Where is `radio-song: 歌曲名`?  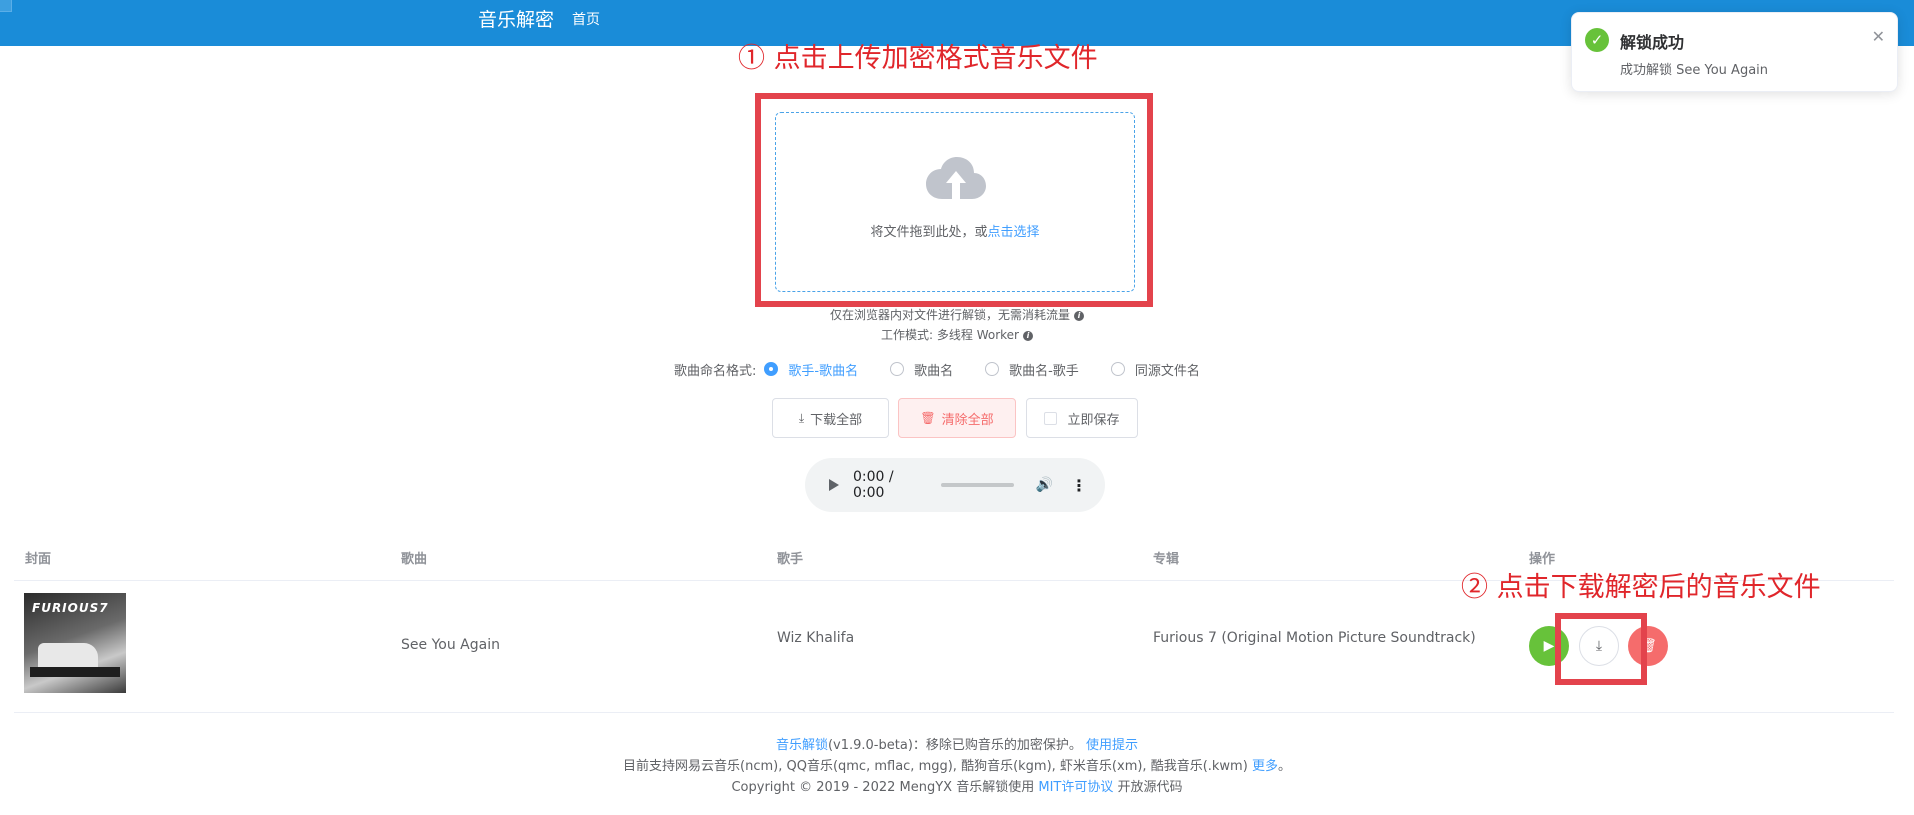 radio-song: 歌曲名 is located at coordinates (921, 369).